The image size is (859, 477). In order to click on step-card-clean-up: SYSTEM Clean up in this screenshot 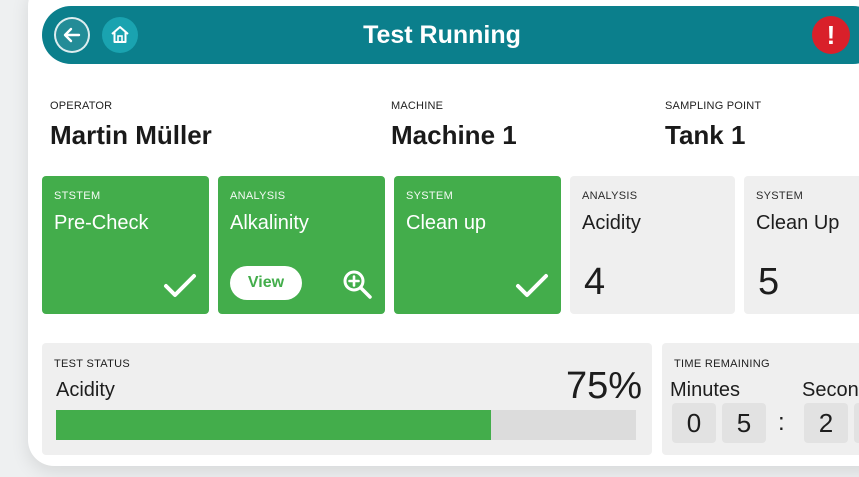, I will do `click(477, 245)`.